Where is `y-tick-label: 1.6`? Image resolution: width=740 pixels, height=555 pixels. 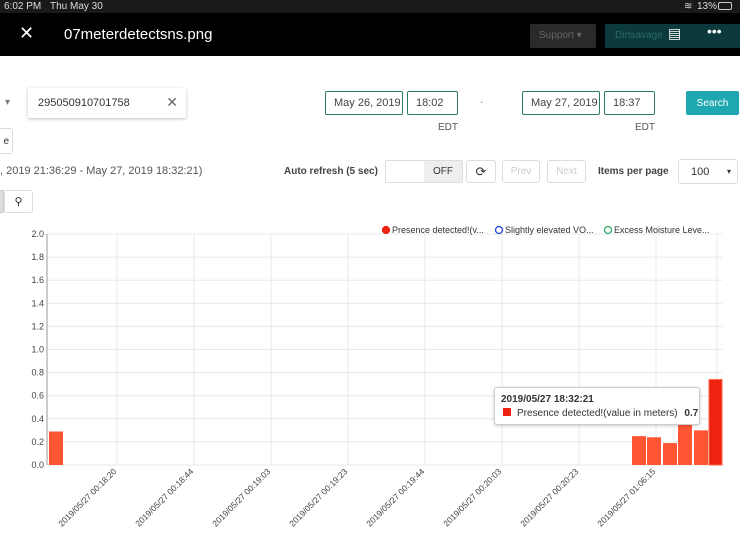
y-tick-label: 1.6 is located at coordinates (37, 280).